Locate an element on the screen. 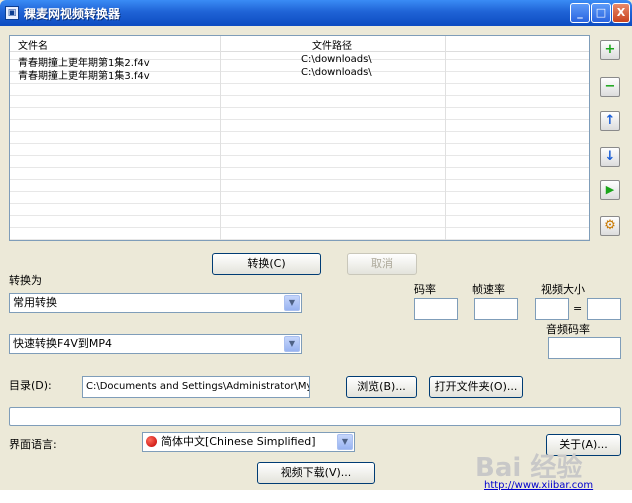  settings-button: ⚙ is located at coordinates (610, 226).